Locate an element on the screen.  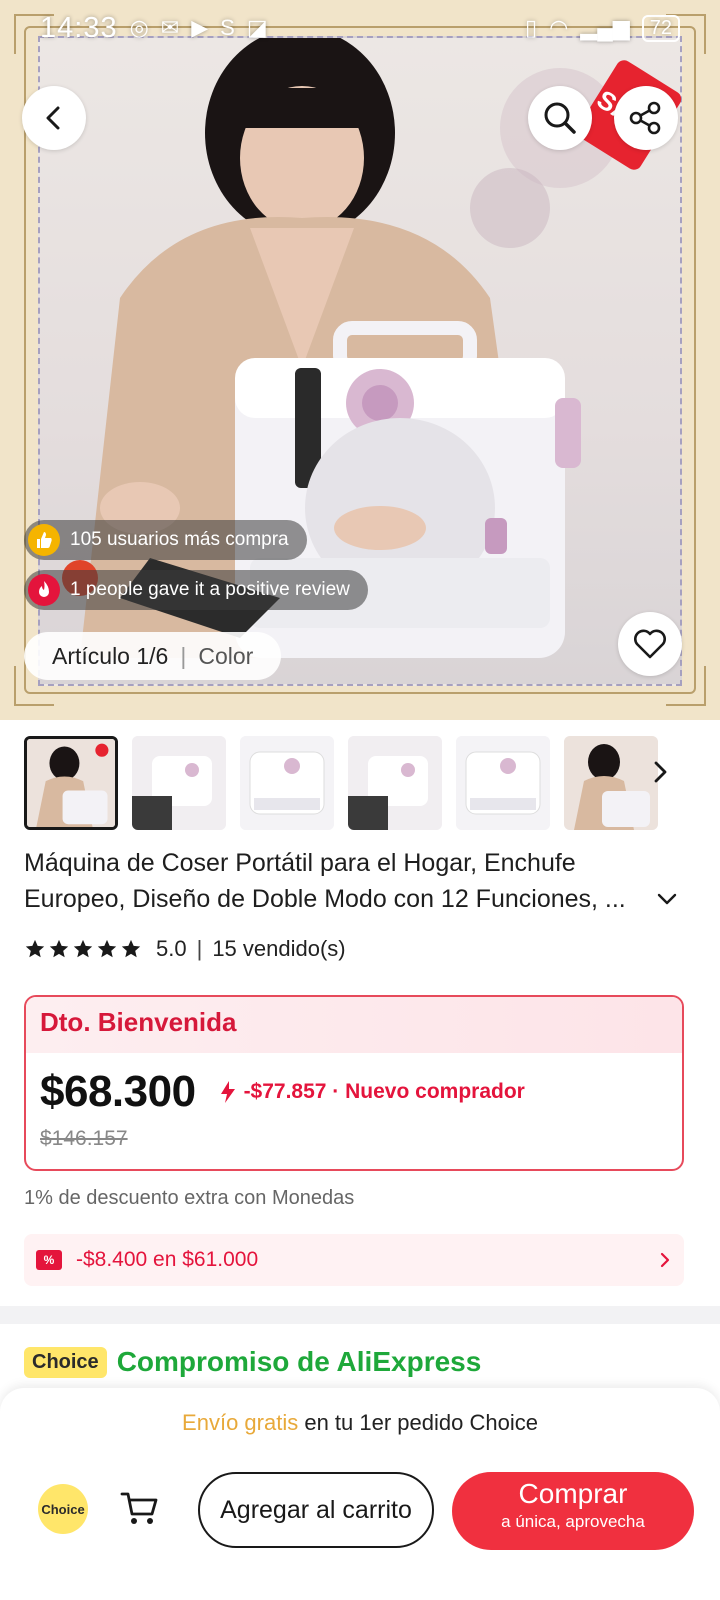
free-shipping-banner: Envío gratis en tu 1er pedido Choice is located at coordinates (360, 1423).